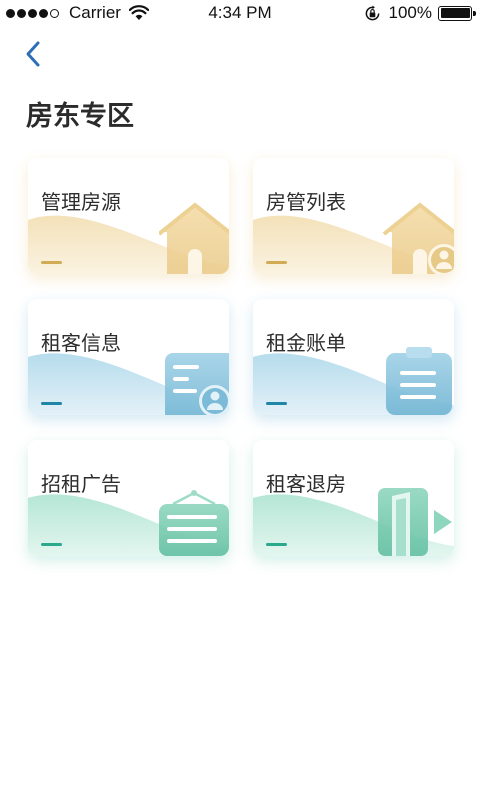 The height and width of the screenshot is (800, 480). What do you see at coordinates (128, 357) in the screenshot?
I see `tenant-info-card: 租客信息` at bounding box center [128, 357].